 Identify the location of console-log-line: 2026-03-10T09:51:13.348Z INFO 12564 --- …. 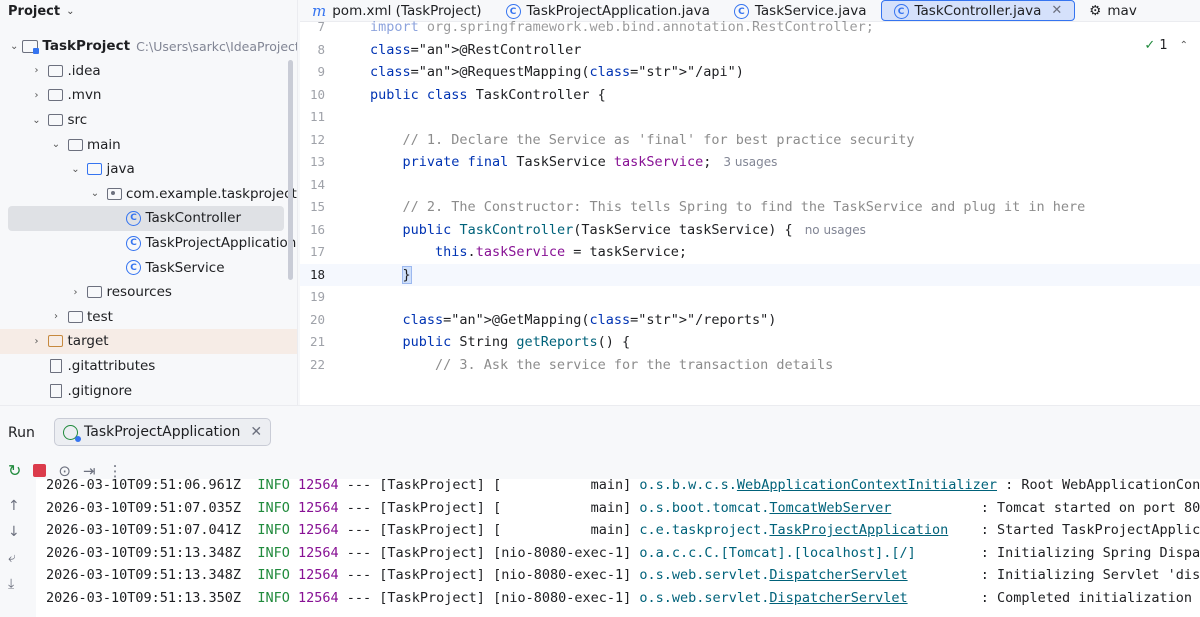
(623, 575).